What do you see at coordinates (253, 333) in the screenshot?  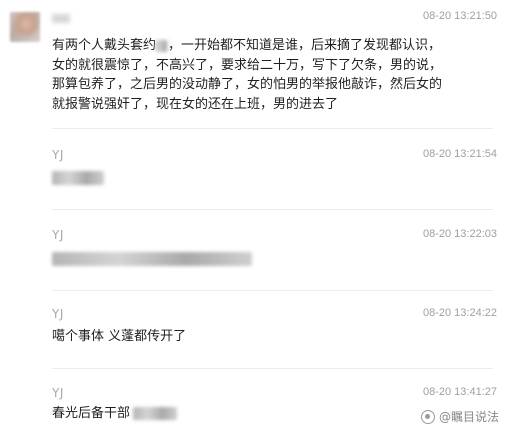 I see `message-item: YJ 08-20 13:24:22 噶个事体 义蓬都传开了` at bounding box center [253, 333].